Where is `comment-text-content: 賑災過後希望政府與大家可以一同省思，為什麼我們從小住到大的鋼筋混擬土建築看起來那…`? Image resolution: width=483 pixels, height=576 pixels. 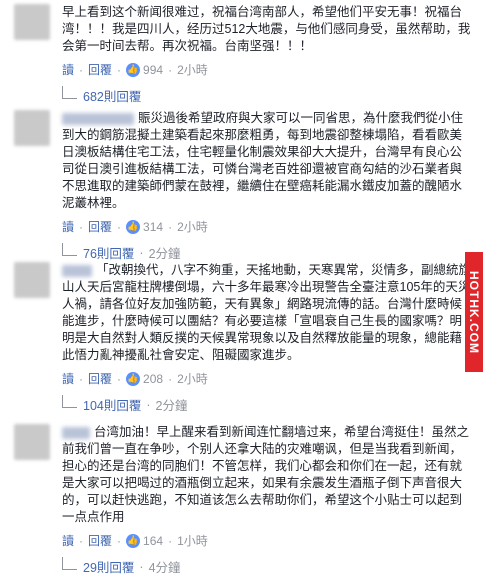
comment-text-content: 賑災過後希望政府與大家可以一同省思，為什麼我們從小住到大的鋼筋混擬土建築看起來那… is located at coordinates (263, 160).